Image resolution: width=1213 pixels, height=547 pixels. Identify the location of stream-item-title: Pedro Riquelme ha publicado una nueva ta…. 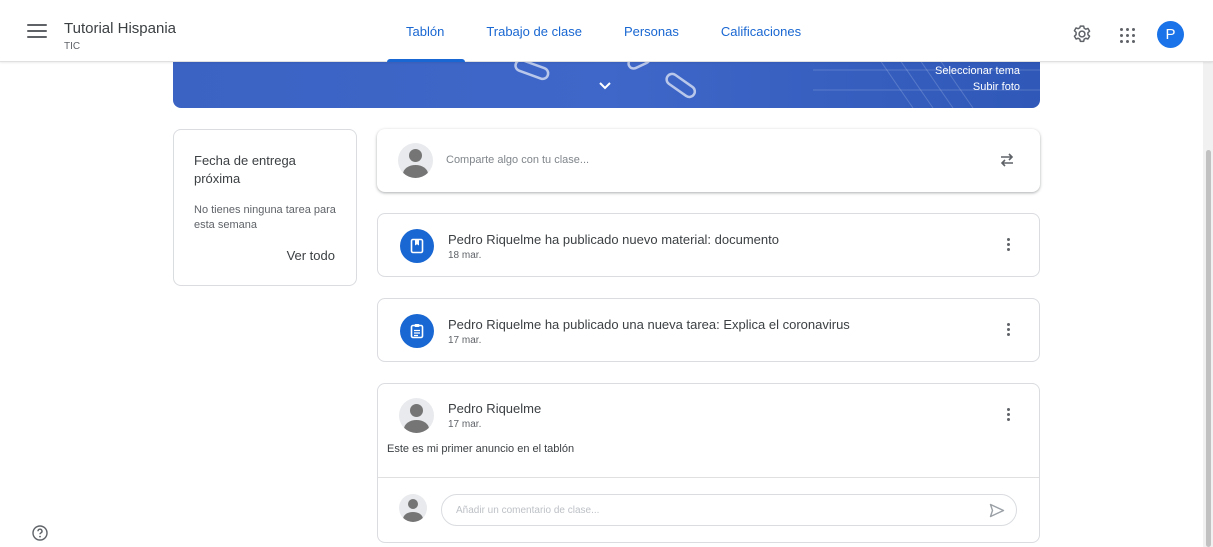
(649, 324).